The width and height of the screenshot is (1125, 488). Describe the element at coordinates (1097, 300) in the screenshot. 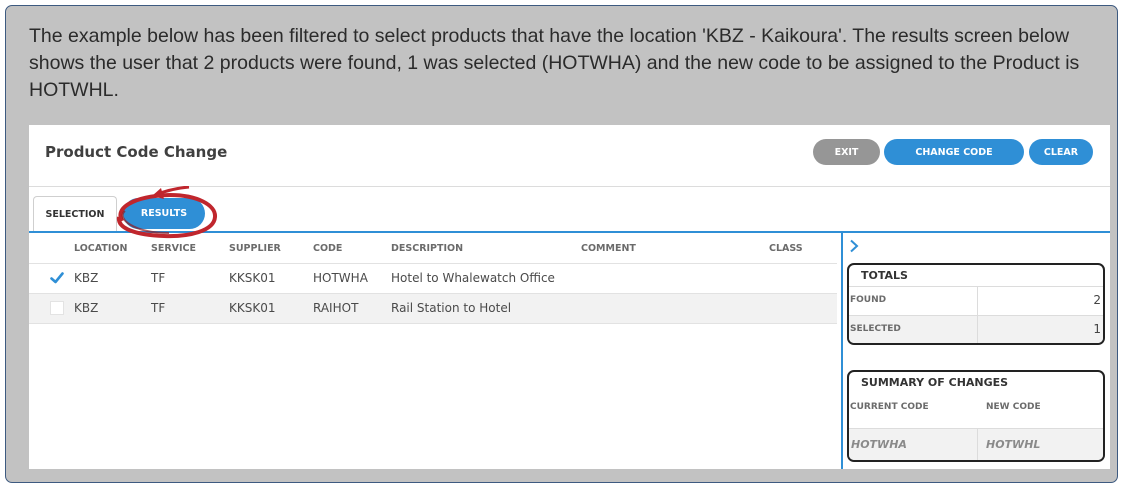

I see `found-value: 2` at that location.